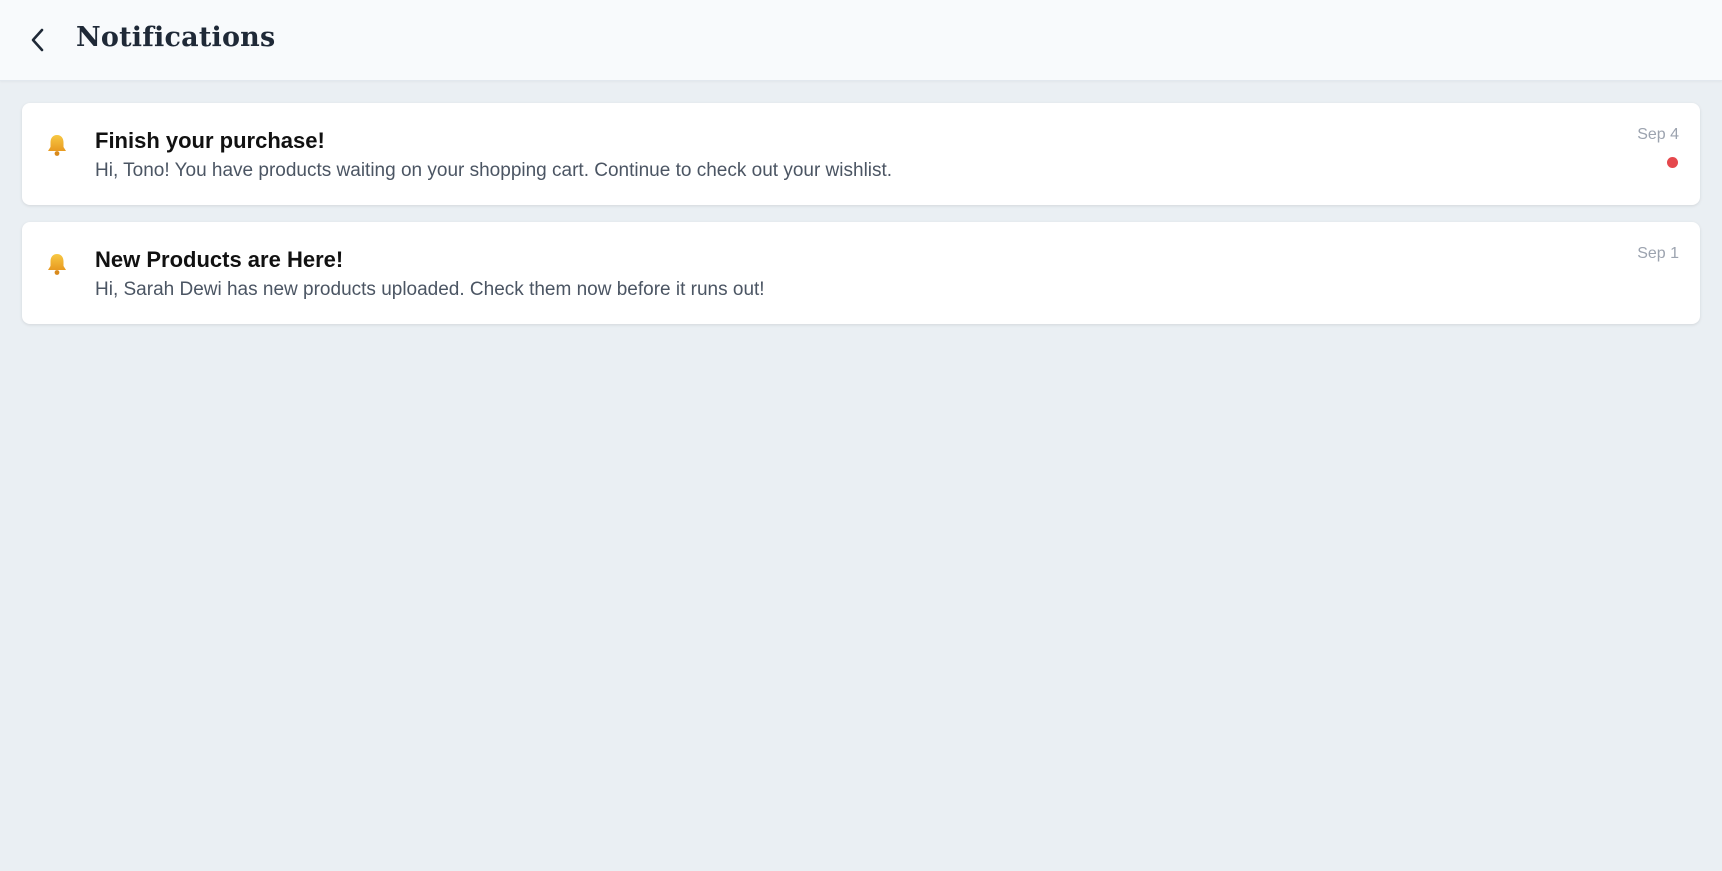 The width and height of the screenshot is (1722, 871). What do you see at coordinates (219, 259) in the screenshot?
I see `notification-title: New Products are Here!` at bounding box center [219, 259].